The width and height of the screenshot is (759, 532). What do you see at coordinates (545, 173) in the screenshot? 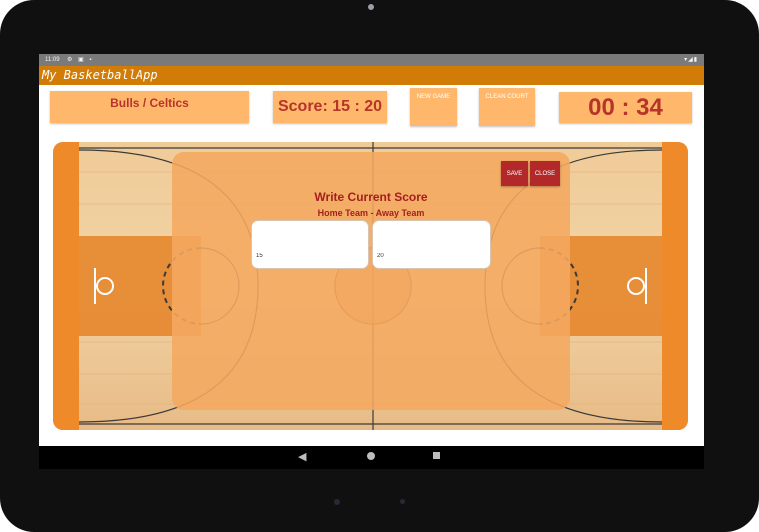
I see `close-button: CLOSE` at bounding box center [545, 173].